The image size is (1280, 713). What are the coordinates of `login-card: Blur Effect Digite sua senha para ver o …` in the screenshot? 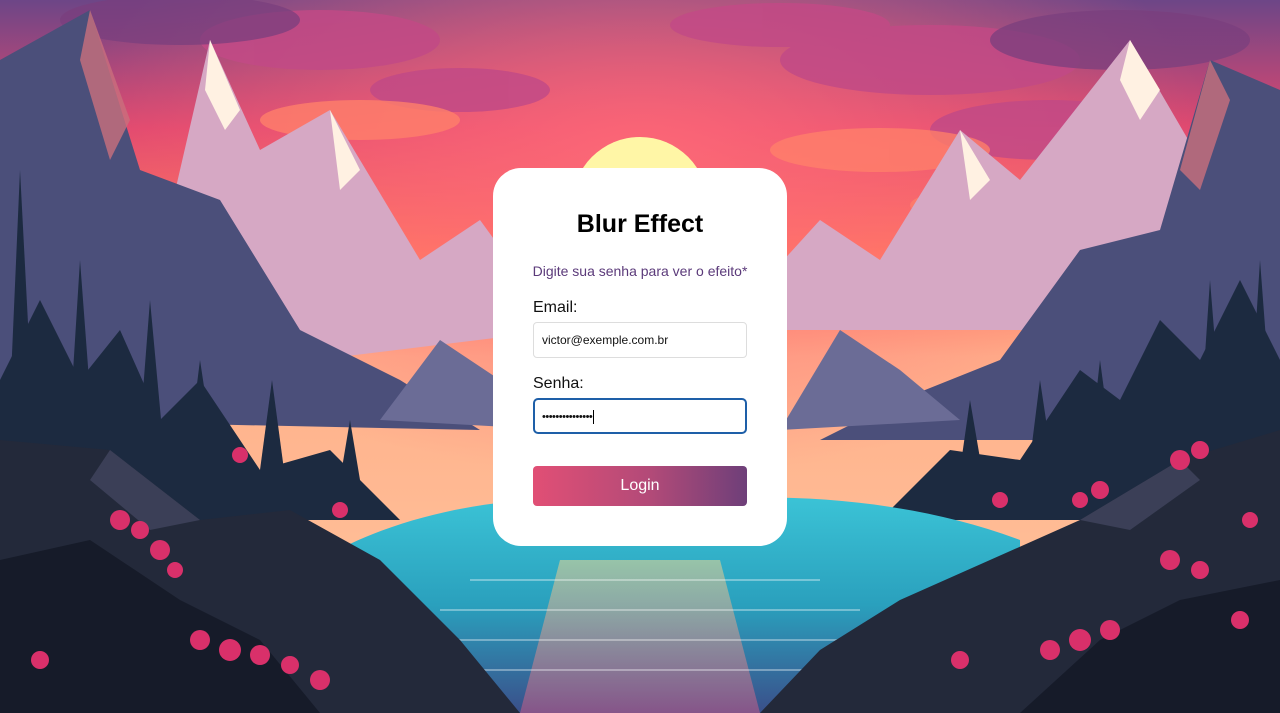 It's located at (640, 357).